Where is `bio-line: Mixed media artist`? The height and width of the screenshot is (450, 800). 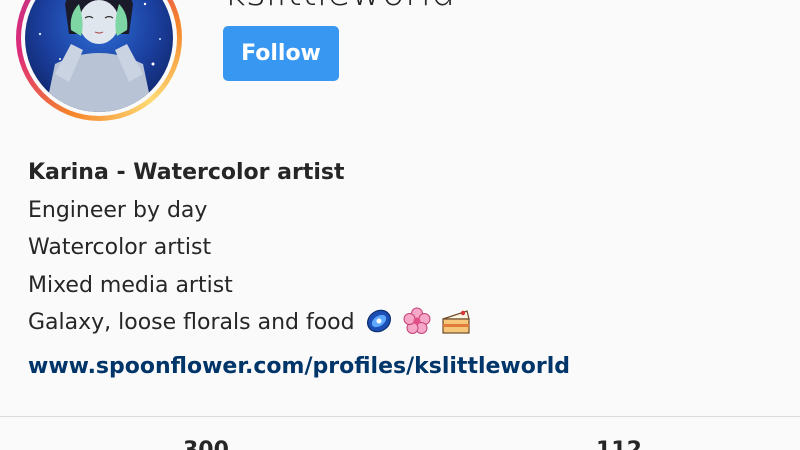
bio-line: Mixed media artist is located at coordinates (130, 285).